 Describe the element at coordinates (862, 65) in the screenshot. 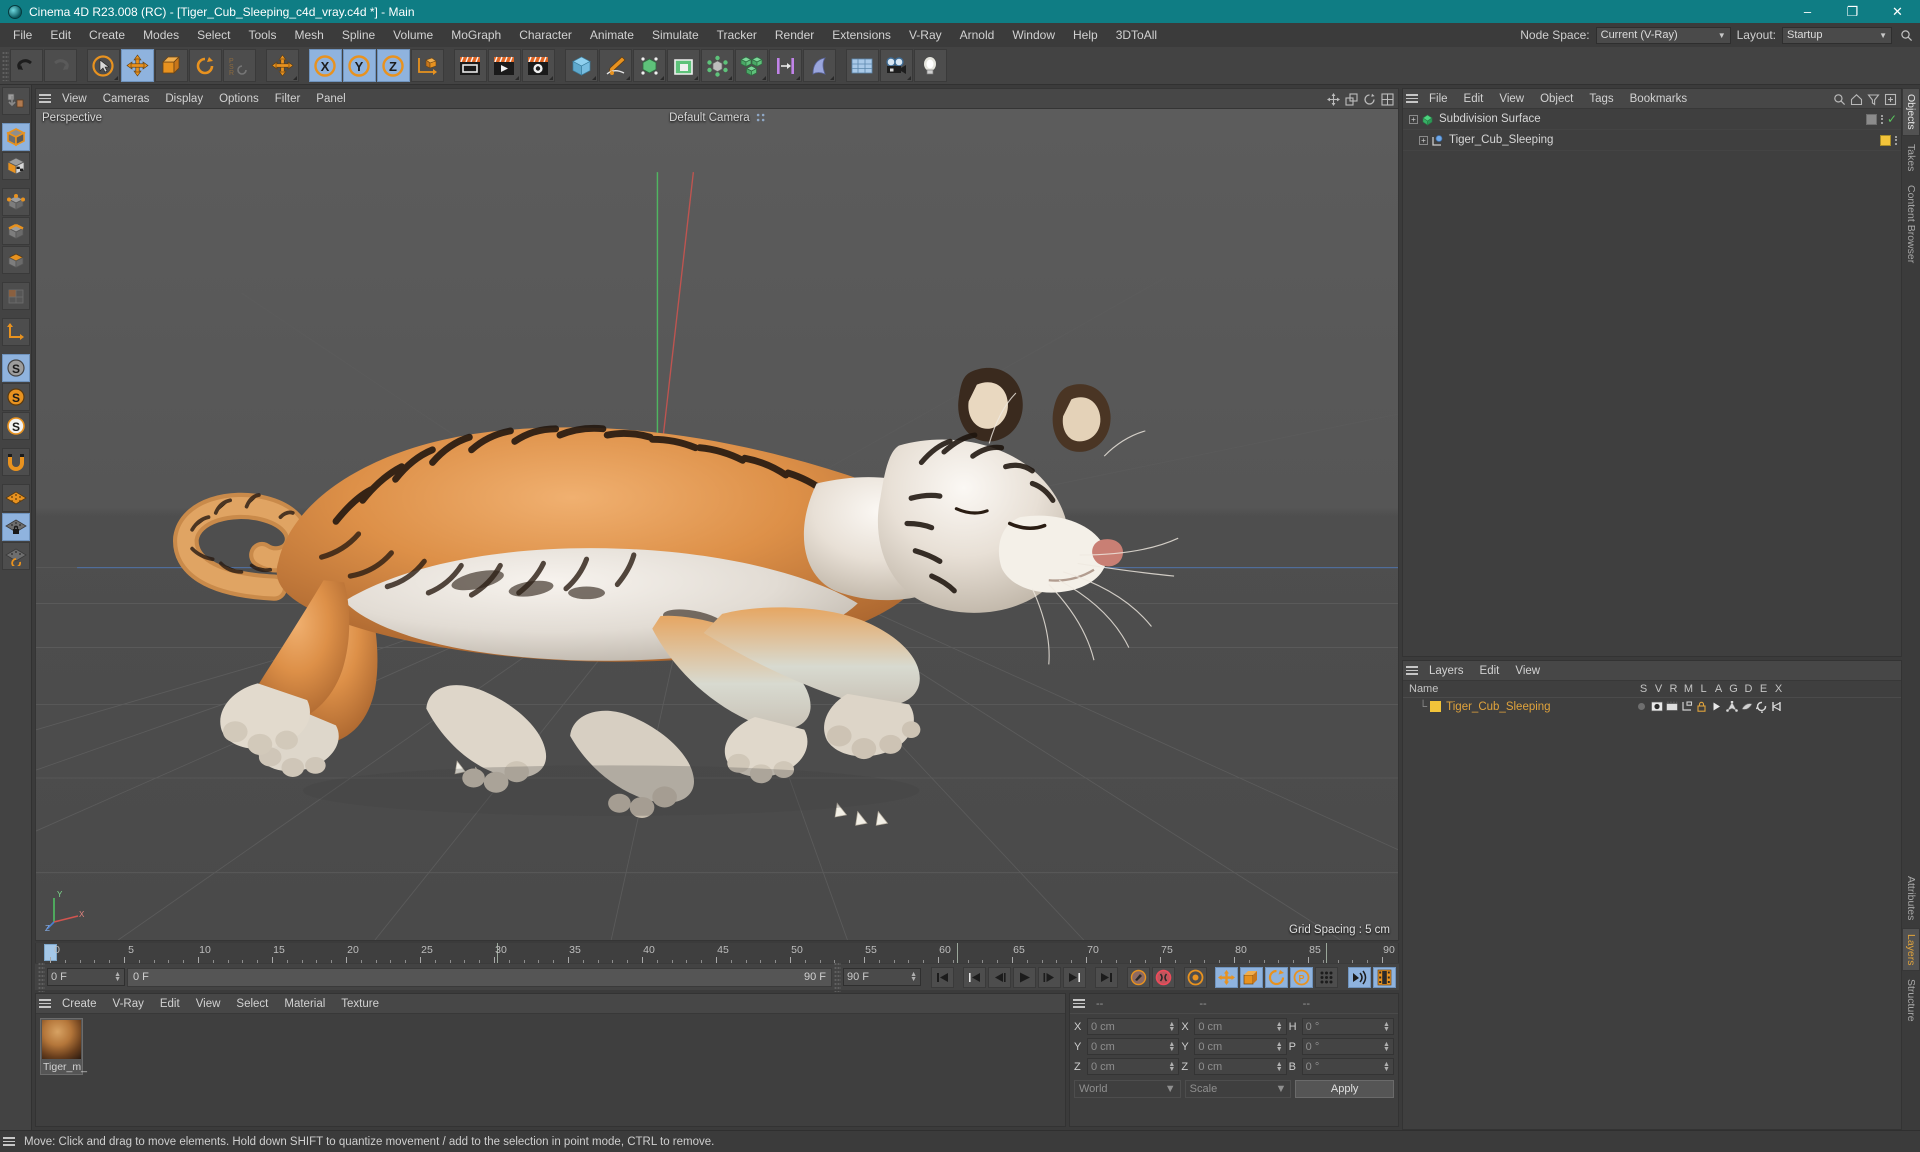

I see `floor-icon` at that location.